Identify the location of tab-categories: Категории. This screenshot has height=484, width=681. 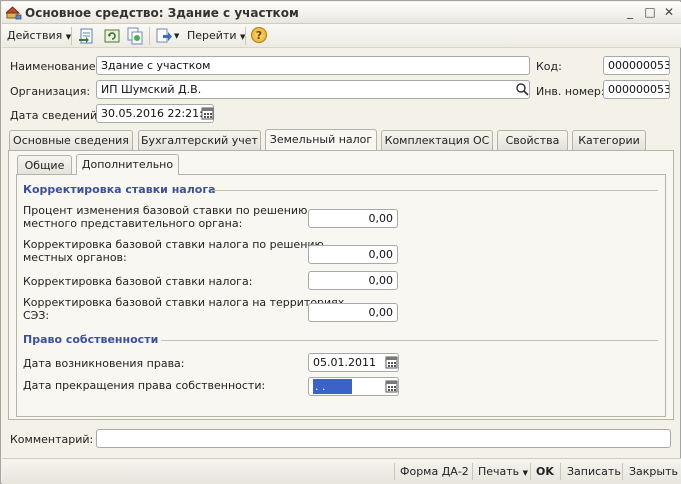
(609, 140).